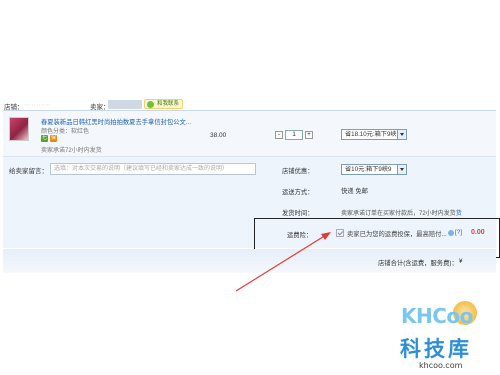  What do you see at coordinates (53, 138) in the screenshot?
I see `guarantee-icon: 保` at bounding box center [53, 138].